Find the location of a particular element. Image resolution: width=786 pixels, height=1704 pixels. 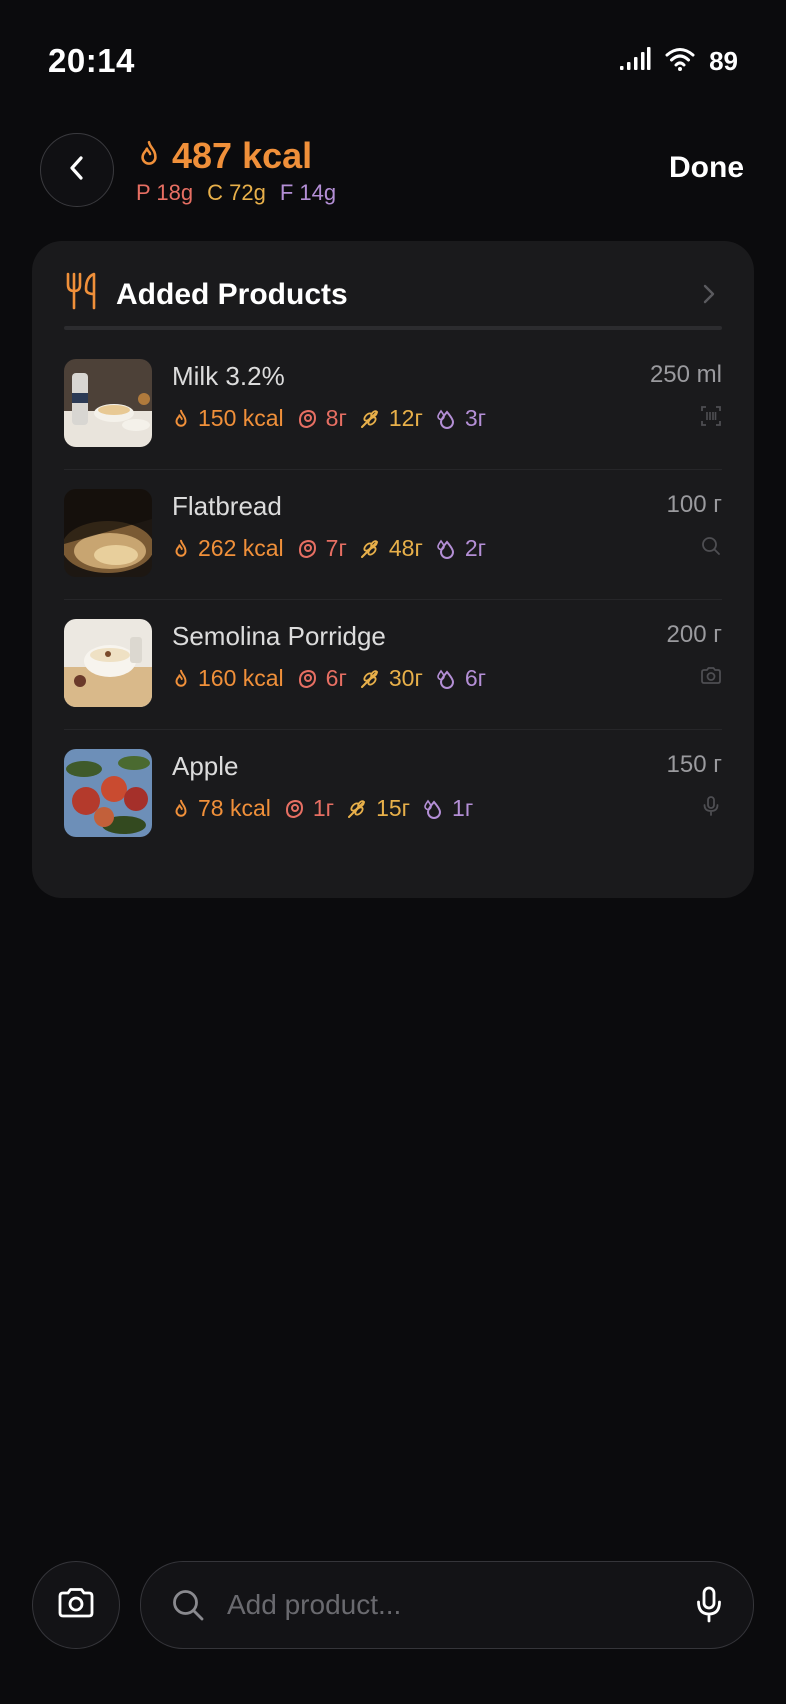

wifi-icon is located at coordinates (680, 61).